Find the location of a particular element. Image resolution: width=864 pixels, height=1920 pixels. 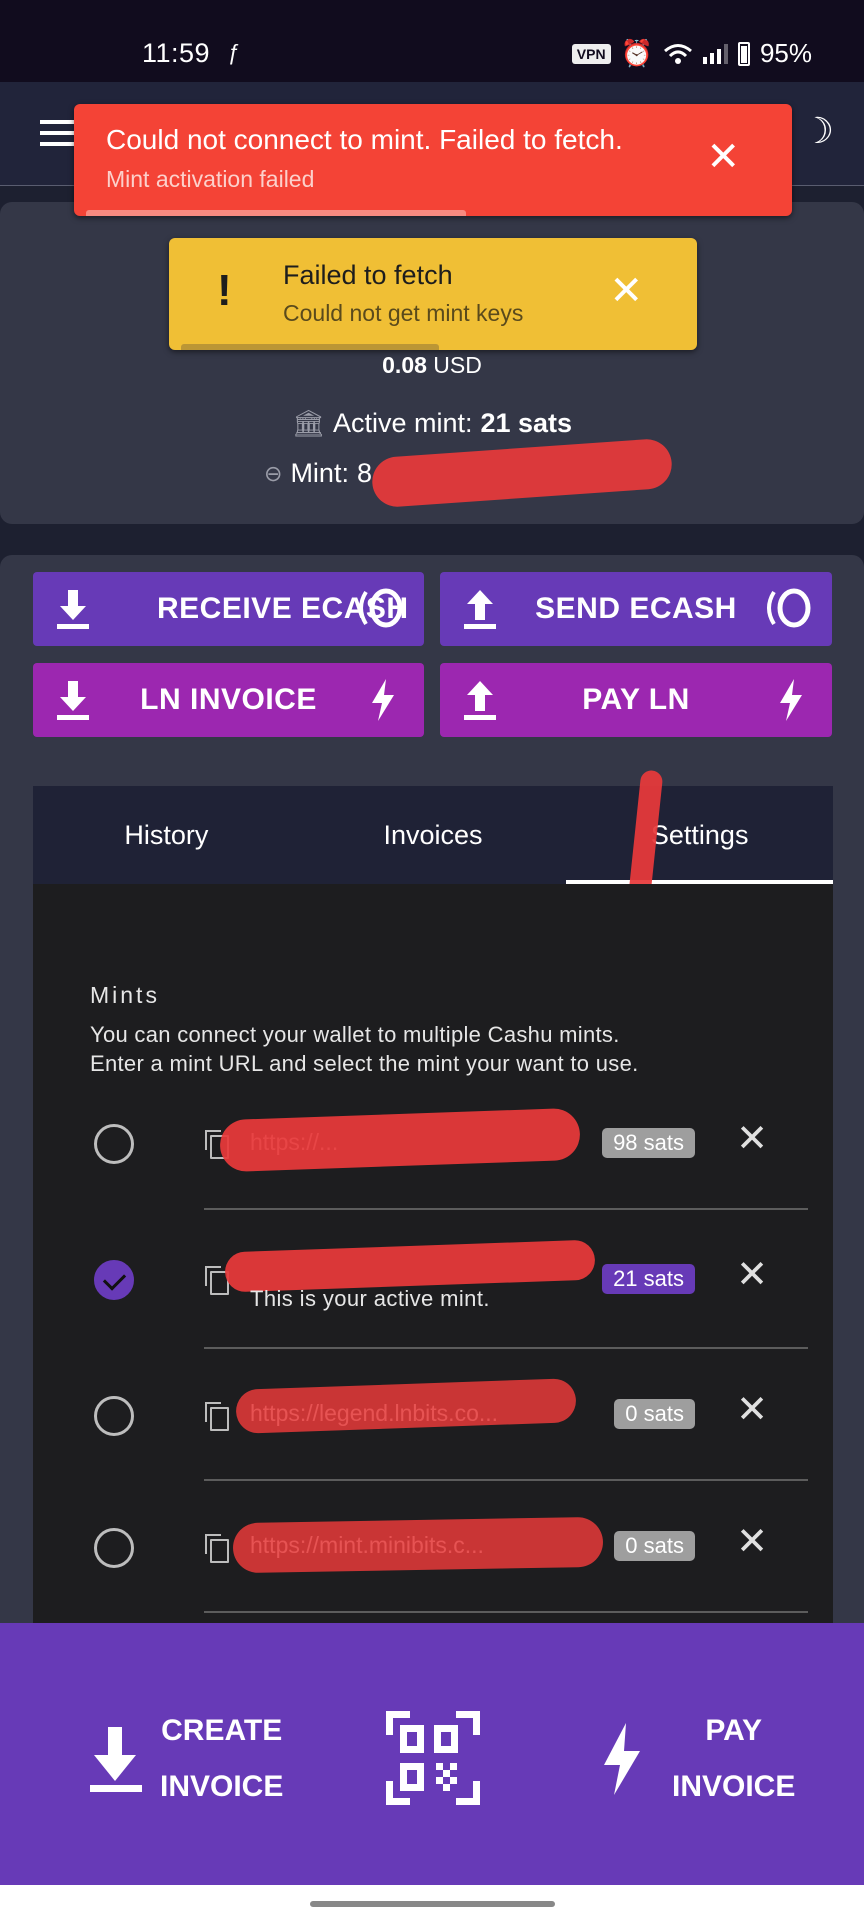

tab-settings: Settings is located at coordinates (699, 835).